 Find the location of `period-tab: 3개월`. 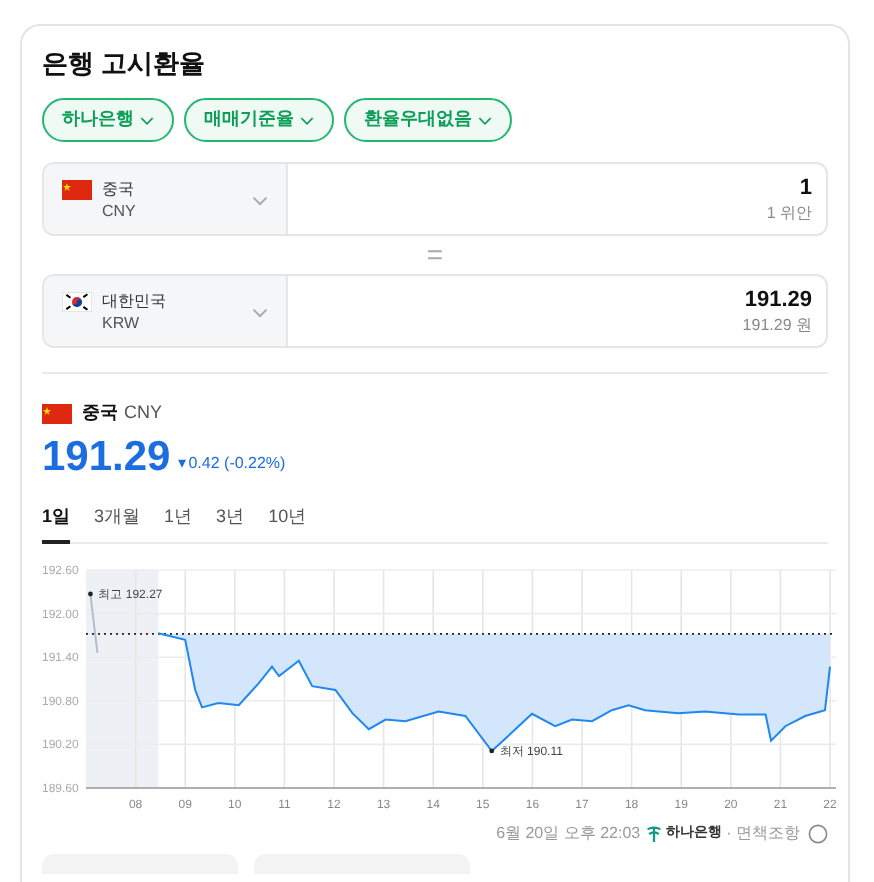

period-tab: 3개월 is located at coordinates (117, 523).